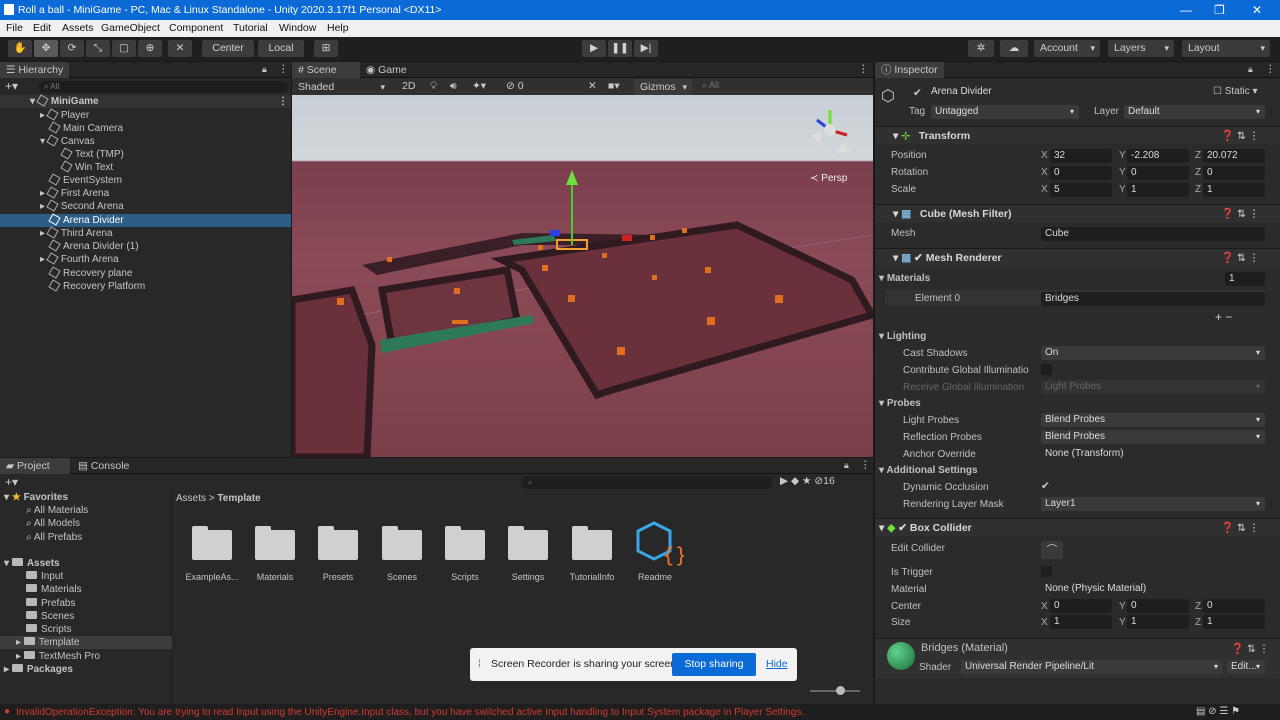 This screenshot has width=1280, height=720. Describe the element at coordinates (341, 87) in the screenshot. I see `shading-mode-dropdown: Shaded` at that location.